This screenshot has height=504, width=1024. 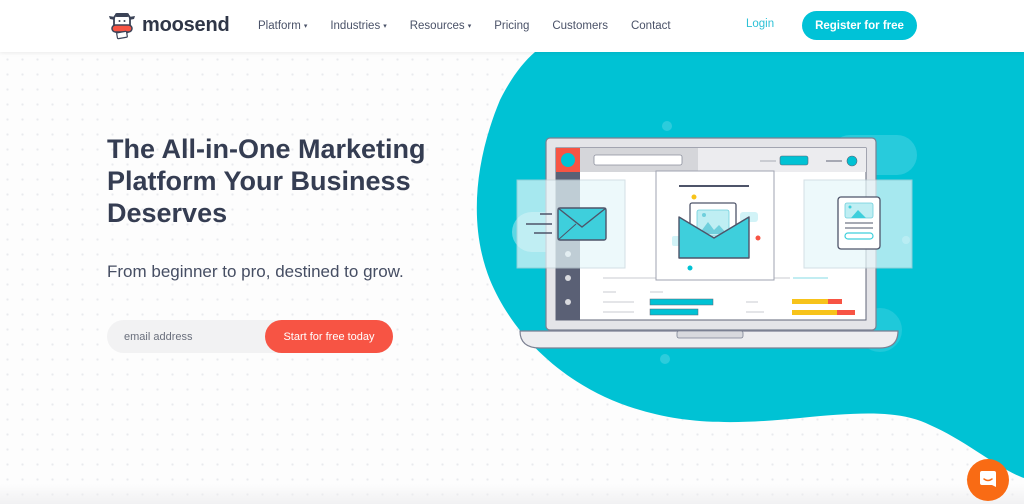 What do you see at coordinates (186, 24) in the screenshot?
I see `brand-name: moosend` at bounding box center [186, 24].